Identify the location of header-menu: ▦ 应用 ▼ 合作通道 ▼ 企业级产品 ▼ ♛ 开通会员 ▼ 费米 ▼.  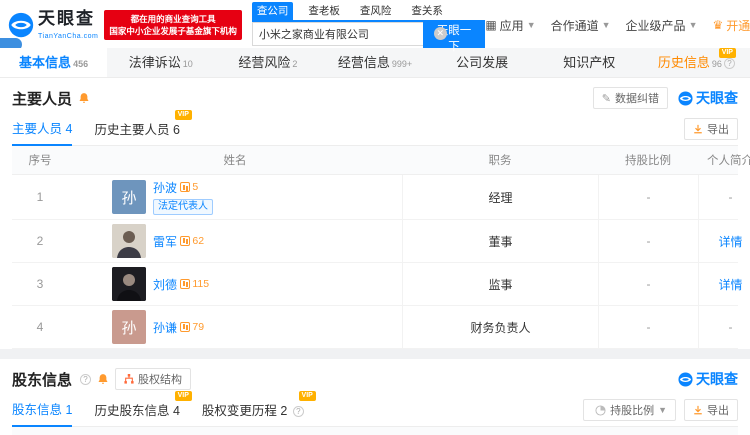
(617, 25).